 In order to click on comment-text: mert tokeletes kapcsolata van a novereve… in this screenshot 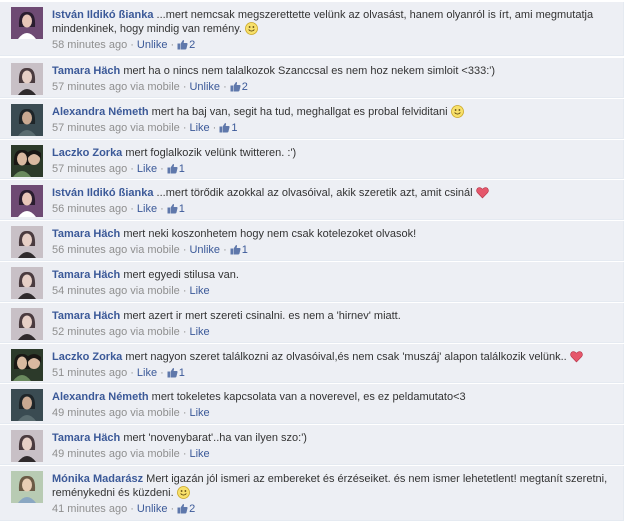, I will do `click(308, 397)`.